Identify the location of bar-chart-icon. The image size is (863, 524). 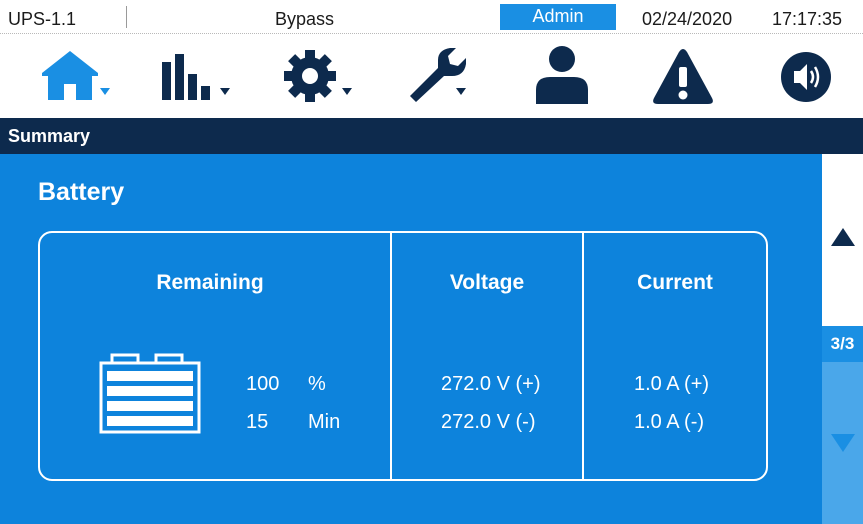
(196, 77).